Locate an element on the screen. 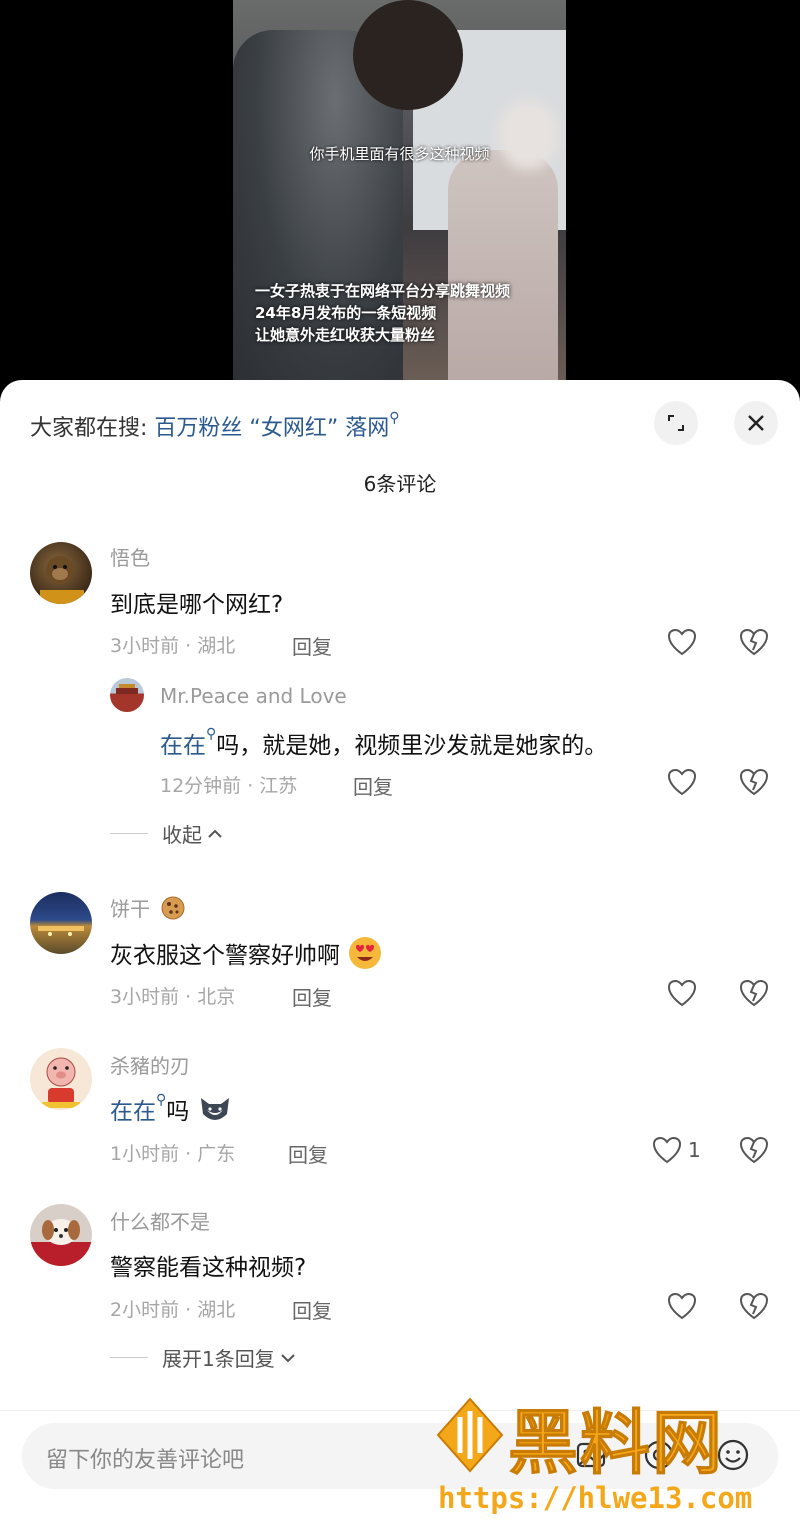 The height and width of the screenshot is (1540, 800). collapse-replies-button: 收起 is located at coordinates (167, 833).